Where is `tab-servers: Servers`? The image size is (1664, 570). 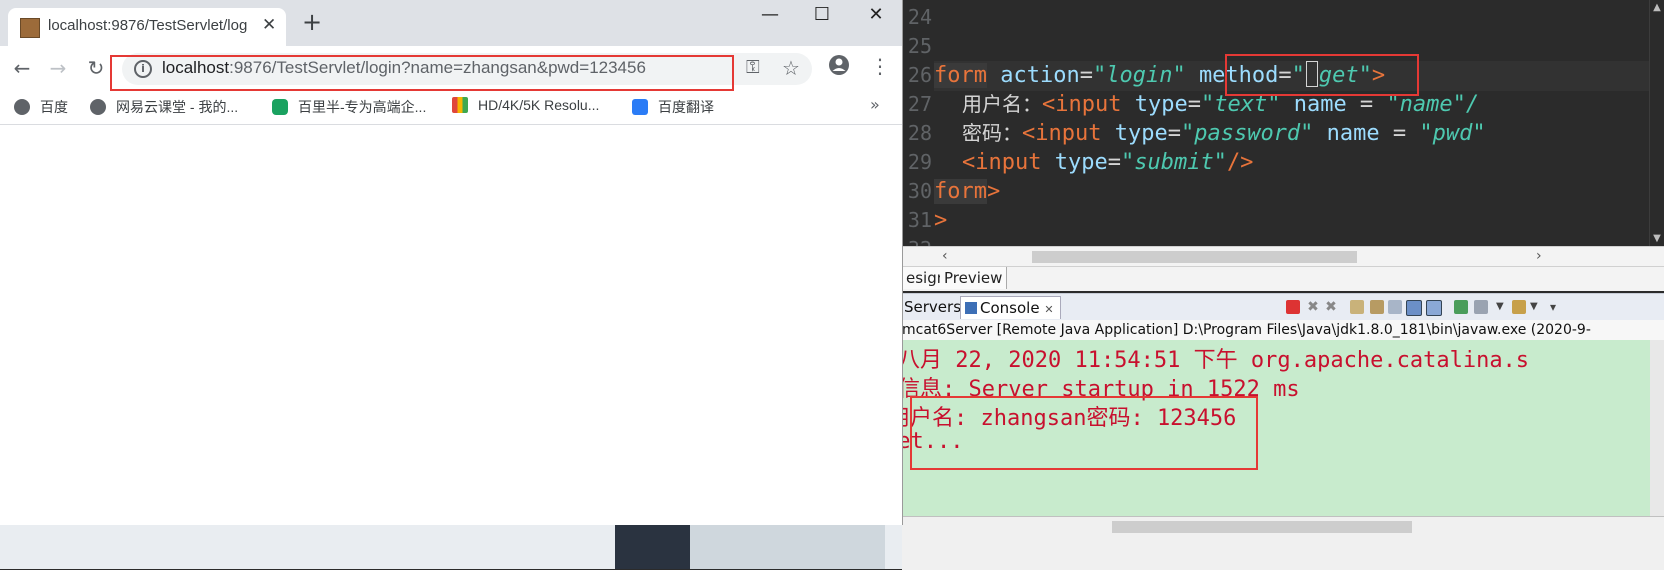
tab-servers: Servers is located at coordinates (932, 307).